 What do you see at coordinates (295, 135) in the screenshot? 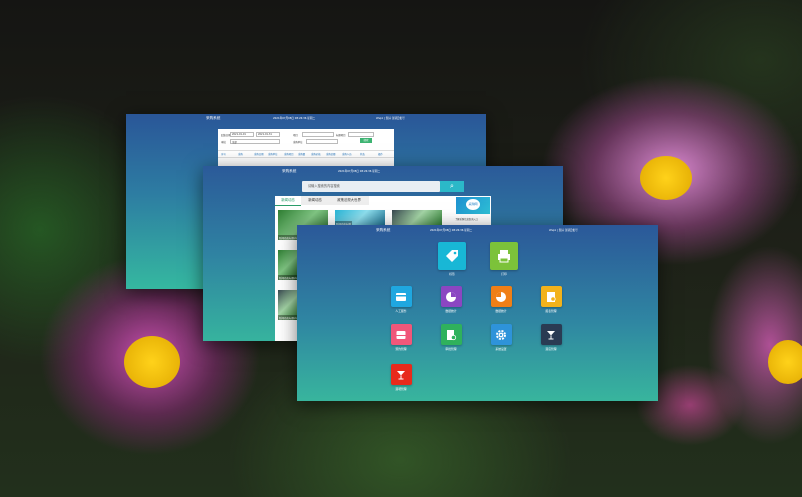
I see `filter-label-project: 项目` at bounding box center [295, 135].